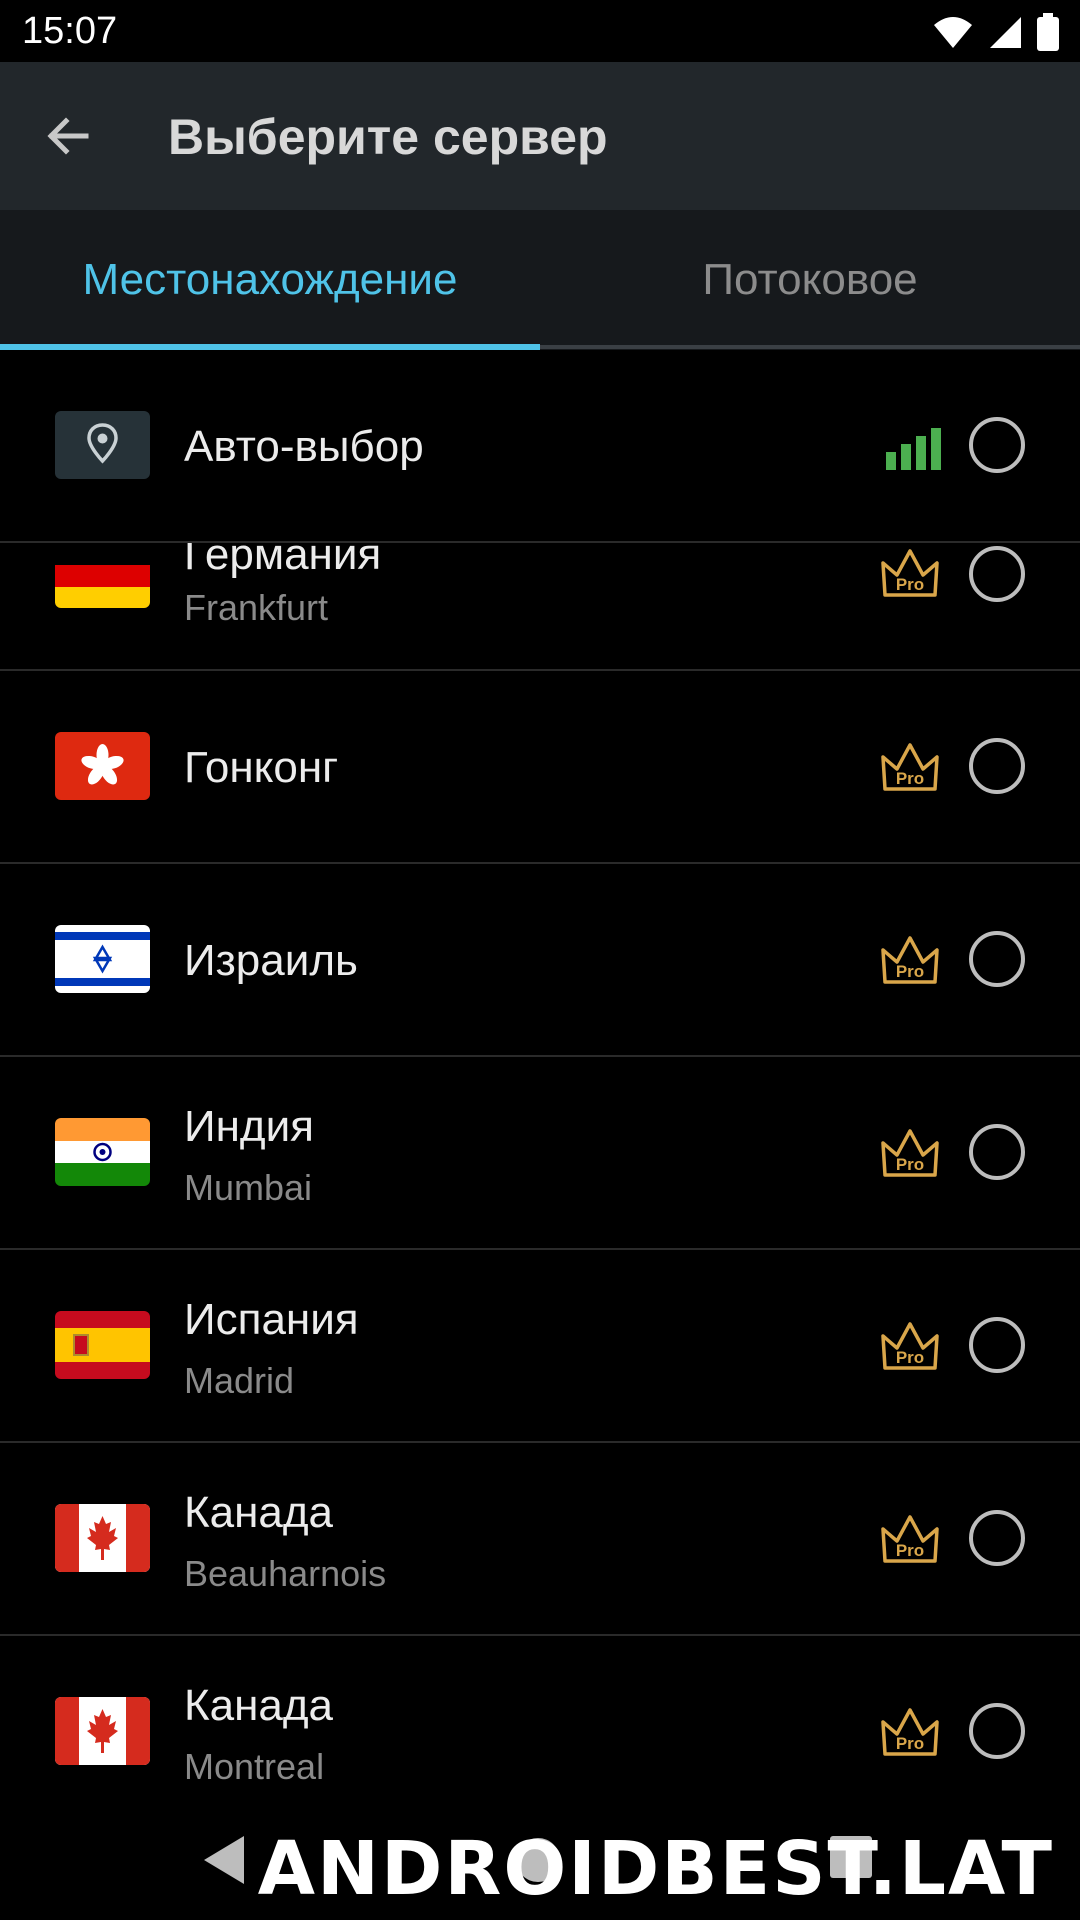 This screenshot has width=1080, height=1920. What do you see at coordinates (102, 445) in the screenshot?
I see `location-pin-icon` at bounding box center [102, 445].